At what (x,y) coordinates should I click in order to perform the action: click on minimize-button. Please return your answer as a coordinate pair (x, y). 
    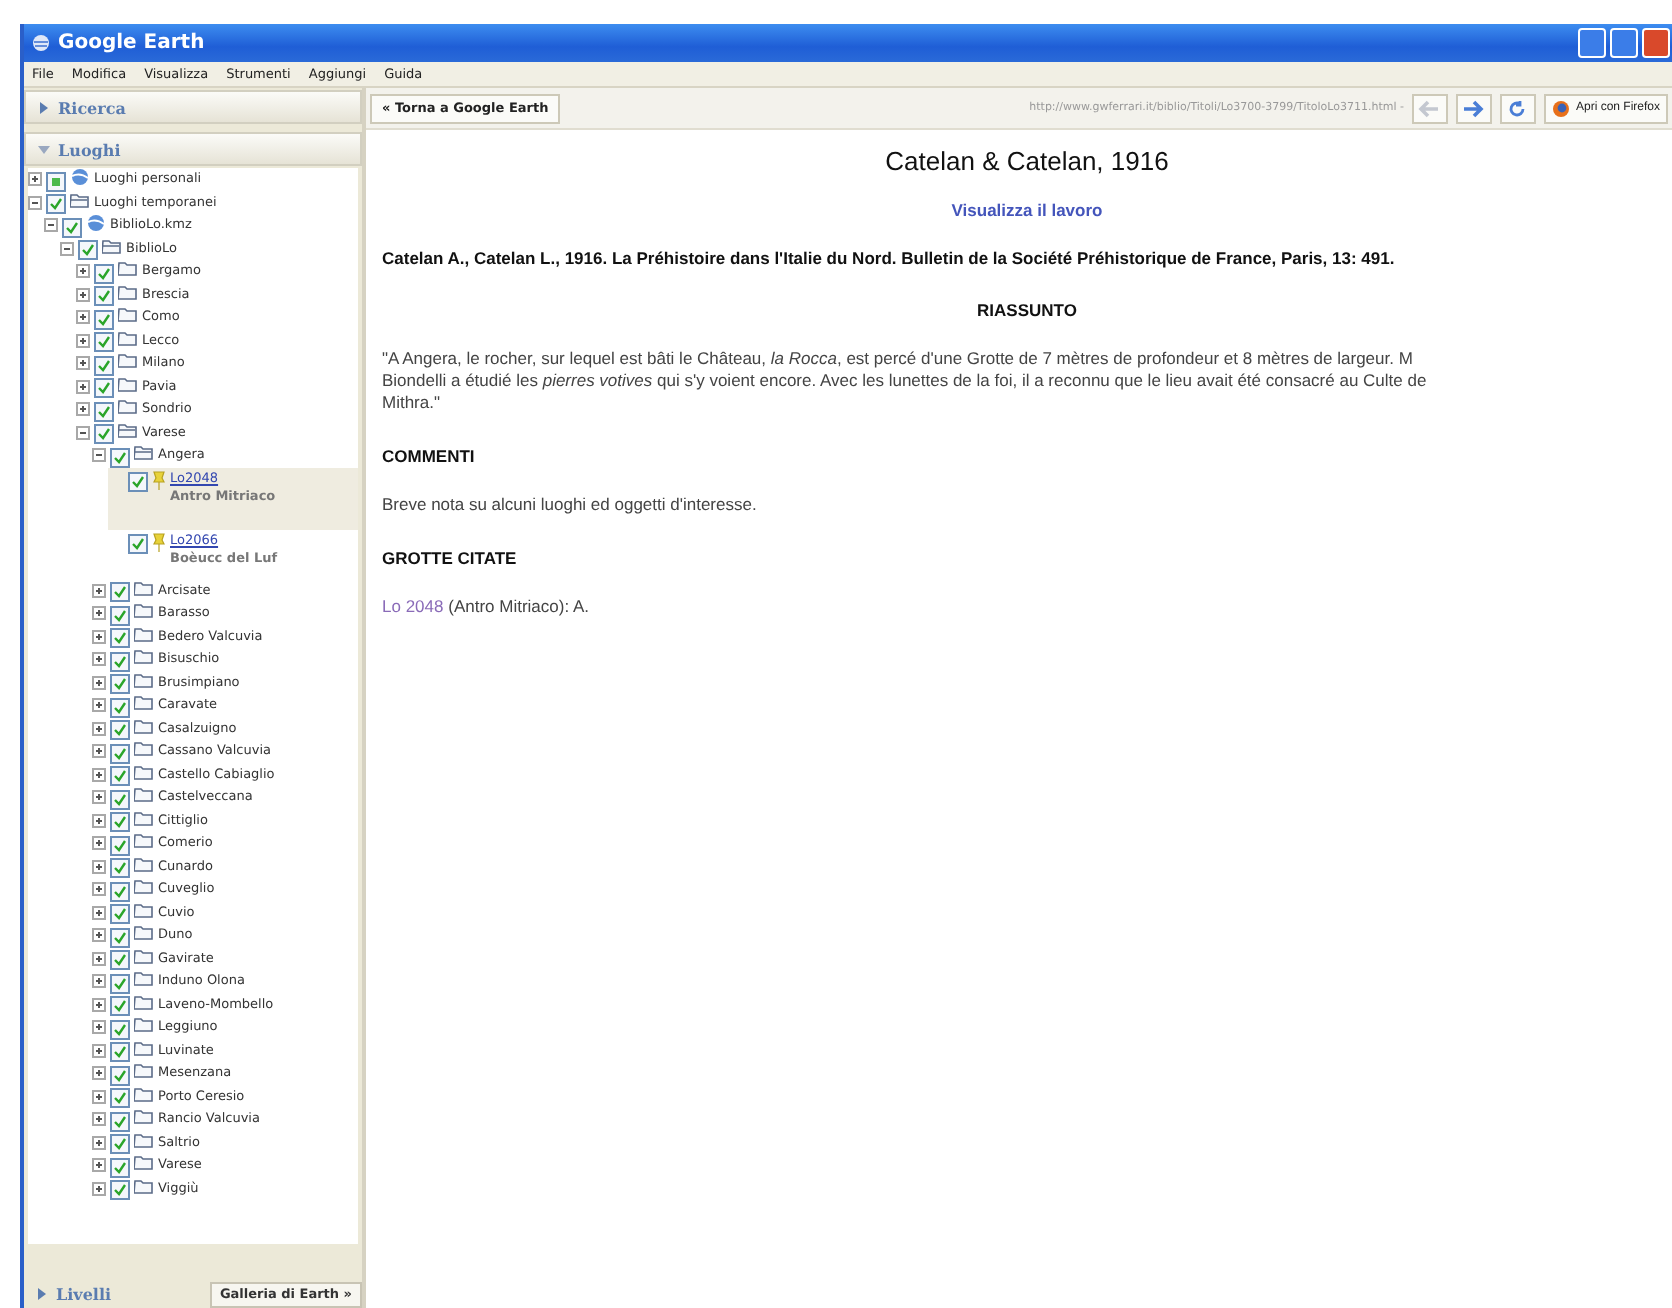
    Looking at the image, I should click on (1592, 43).